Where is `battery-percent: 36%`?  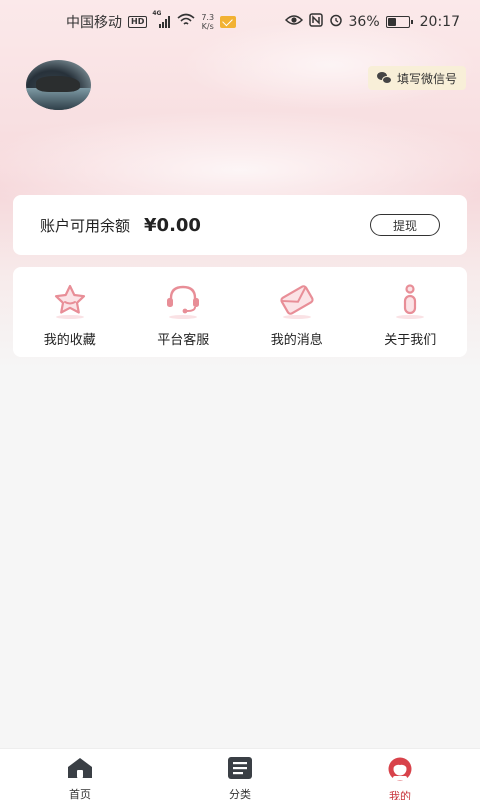 battery-percent: 36% is located at coordinates (364, 22).